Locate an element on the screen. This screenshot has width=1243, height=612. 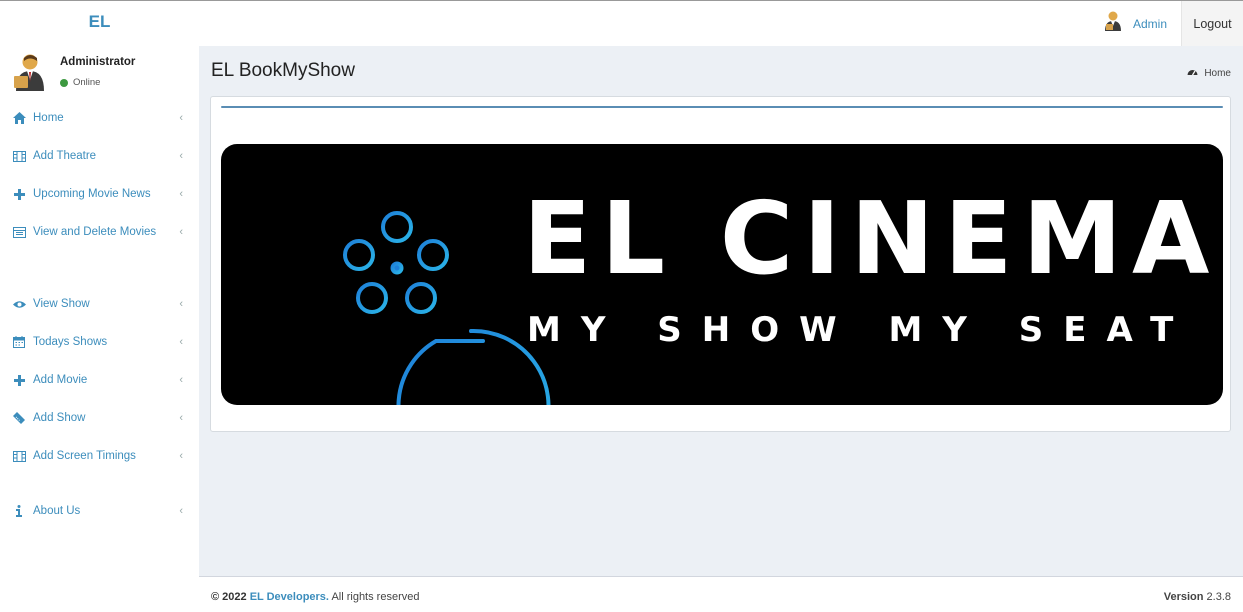
version-number: 2.3.8 is located at coordinates (1218, 597).